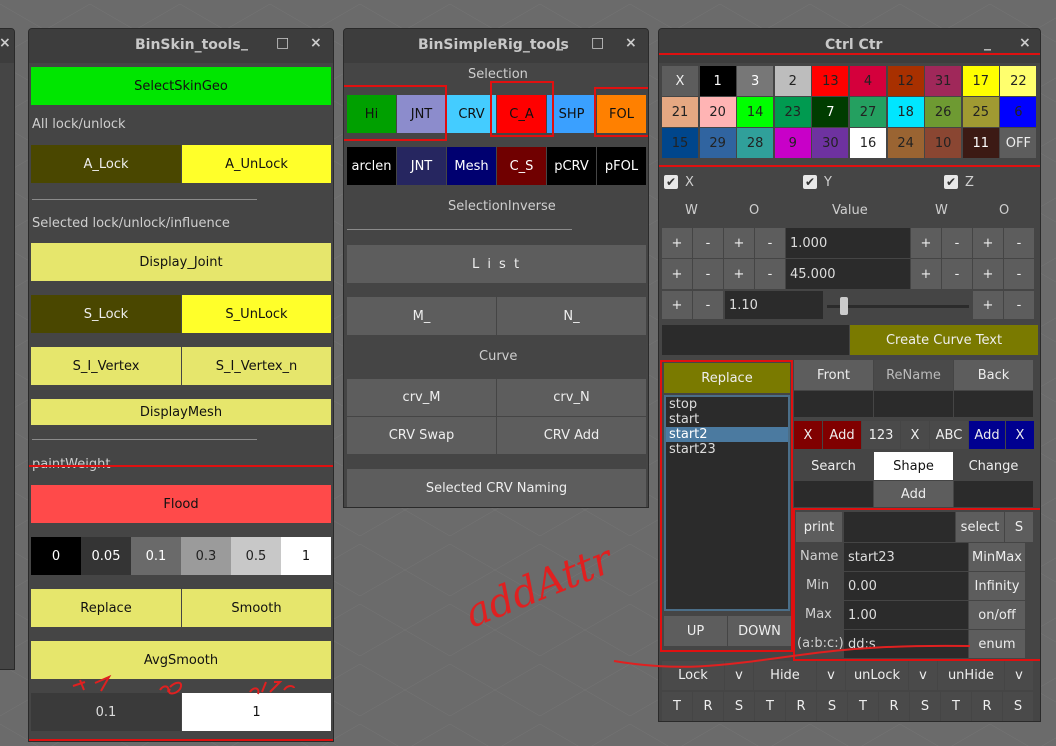 This screenshot has width=1056, height=746. I want to click on name-list: stop start start2 start23, so click(727, 503).